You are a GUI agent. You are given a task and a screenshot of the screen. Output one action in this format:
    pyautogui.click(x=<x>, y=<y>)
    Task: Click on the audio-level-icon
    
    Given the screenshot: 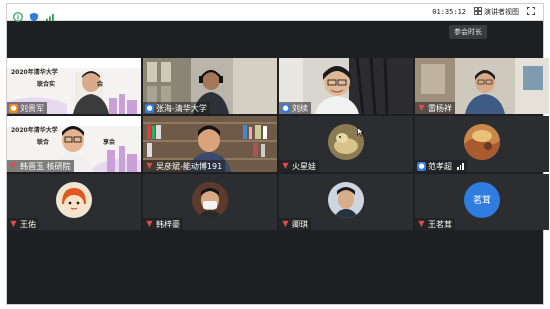 What is the action you would take?
    pyautogui.click(x=460, y=166)
    